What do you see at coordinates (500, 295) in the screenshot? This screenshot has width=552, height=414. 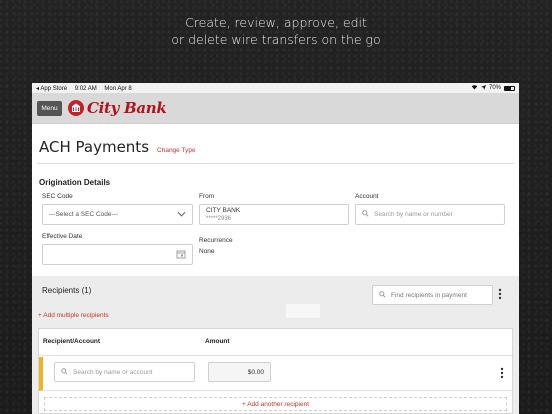 I see `recipients-more-menu-icon` at bounding box center [500, 295].